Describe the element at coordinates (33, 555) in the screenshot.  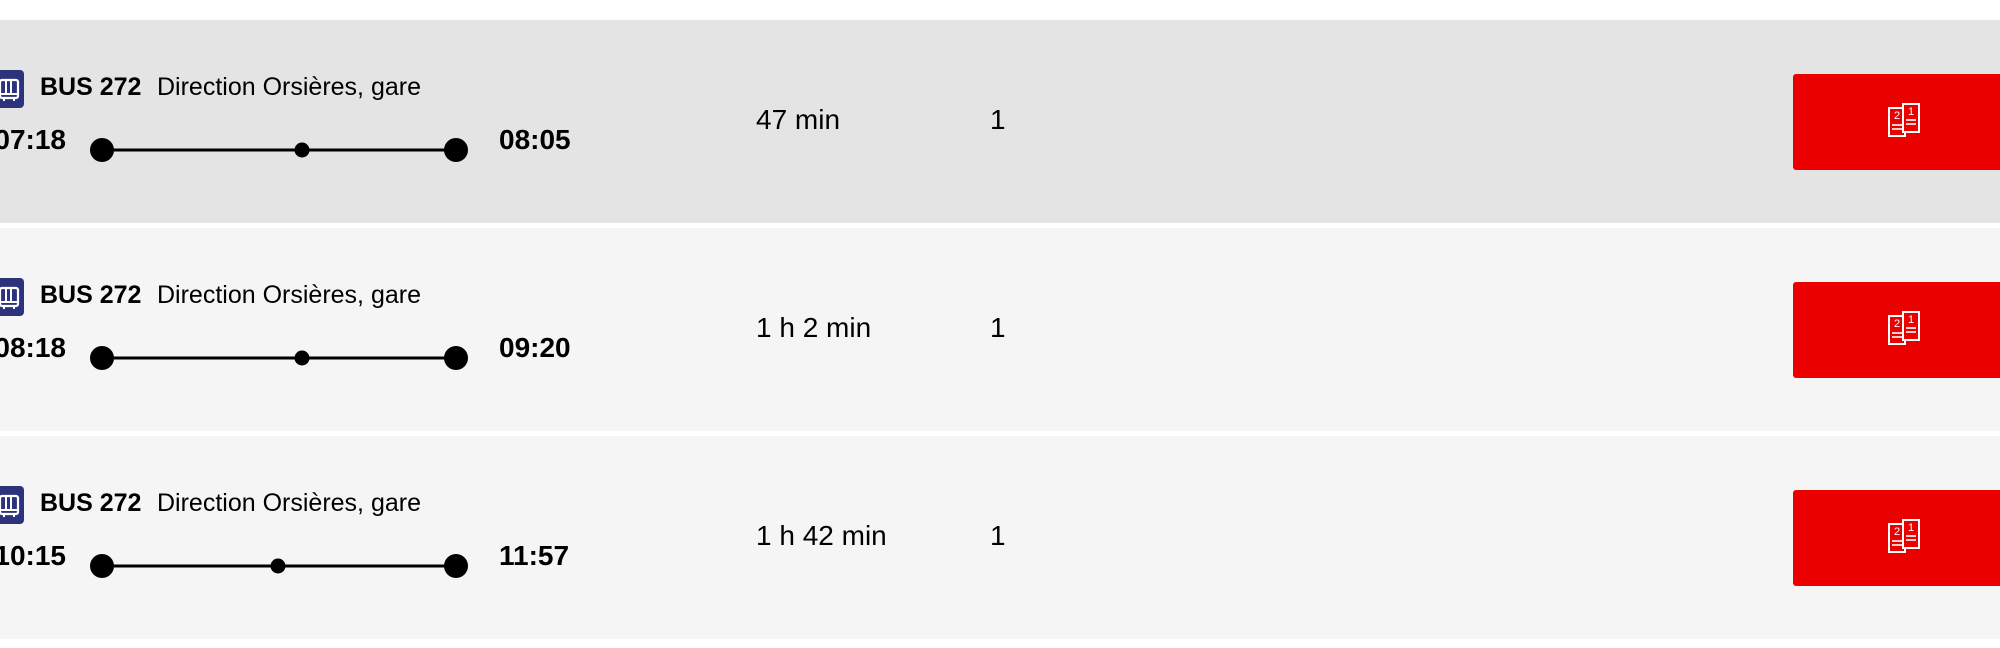
I see `departure-time: 10:15` at that location.